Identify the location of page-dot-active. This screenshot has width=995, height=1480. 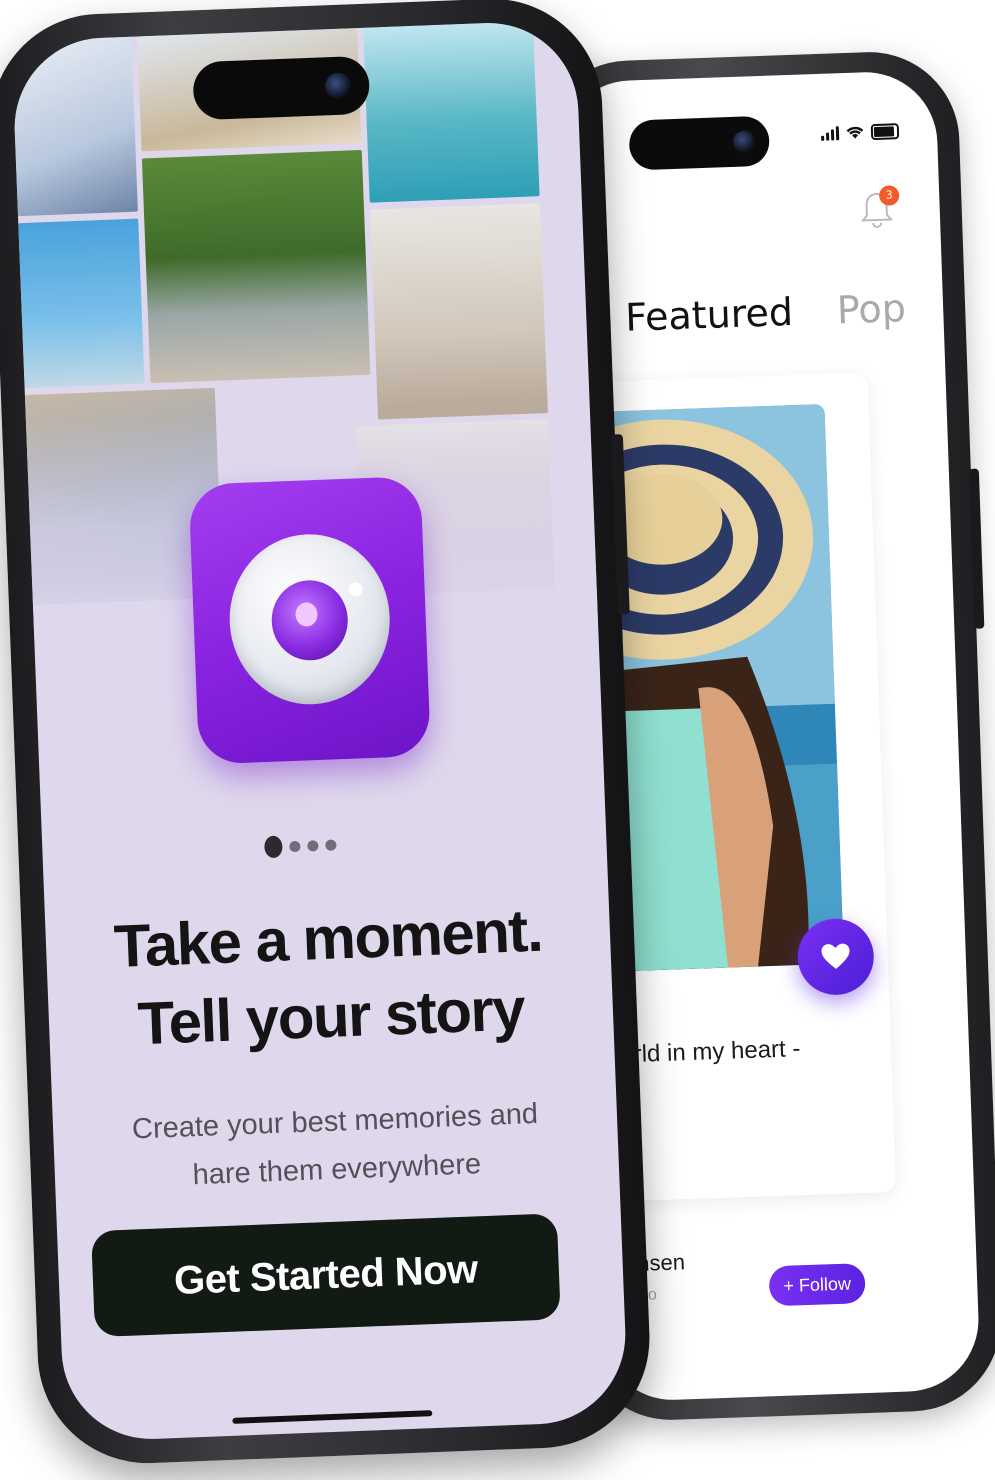
(273, 847).